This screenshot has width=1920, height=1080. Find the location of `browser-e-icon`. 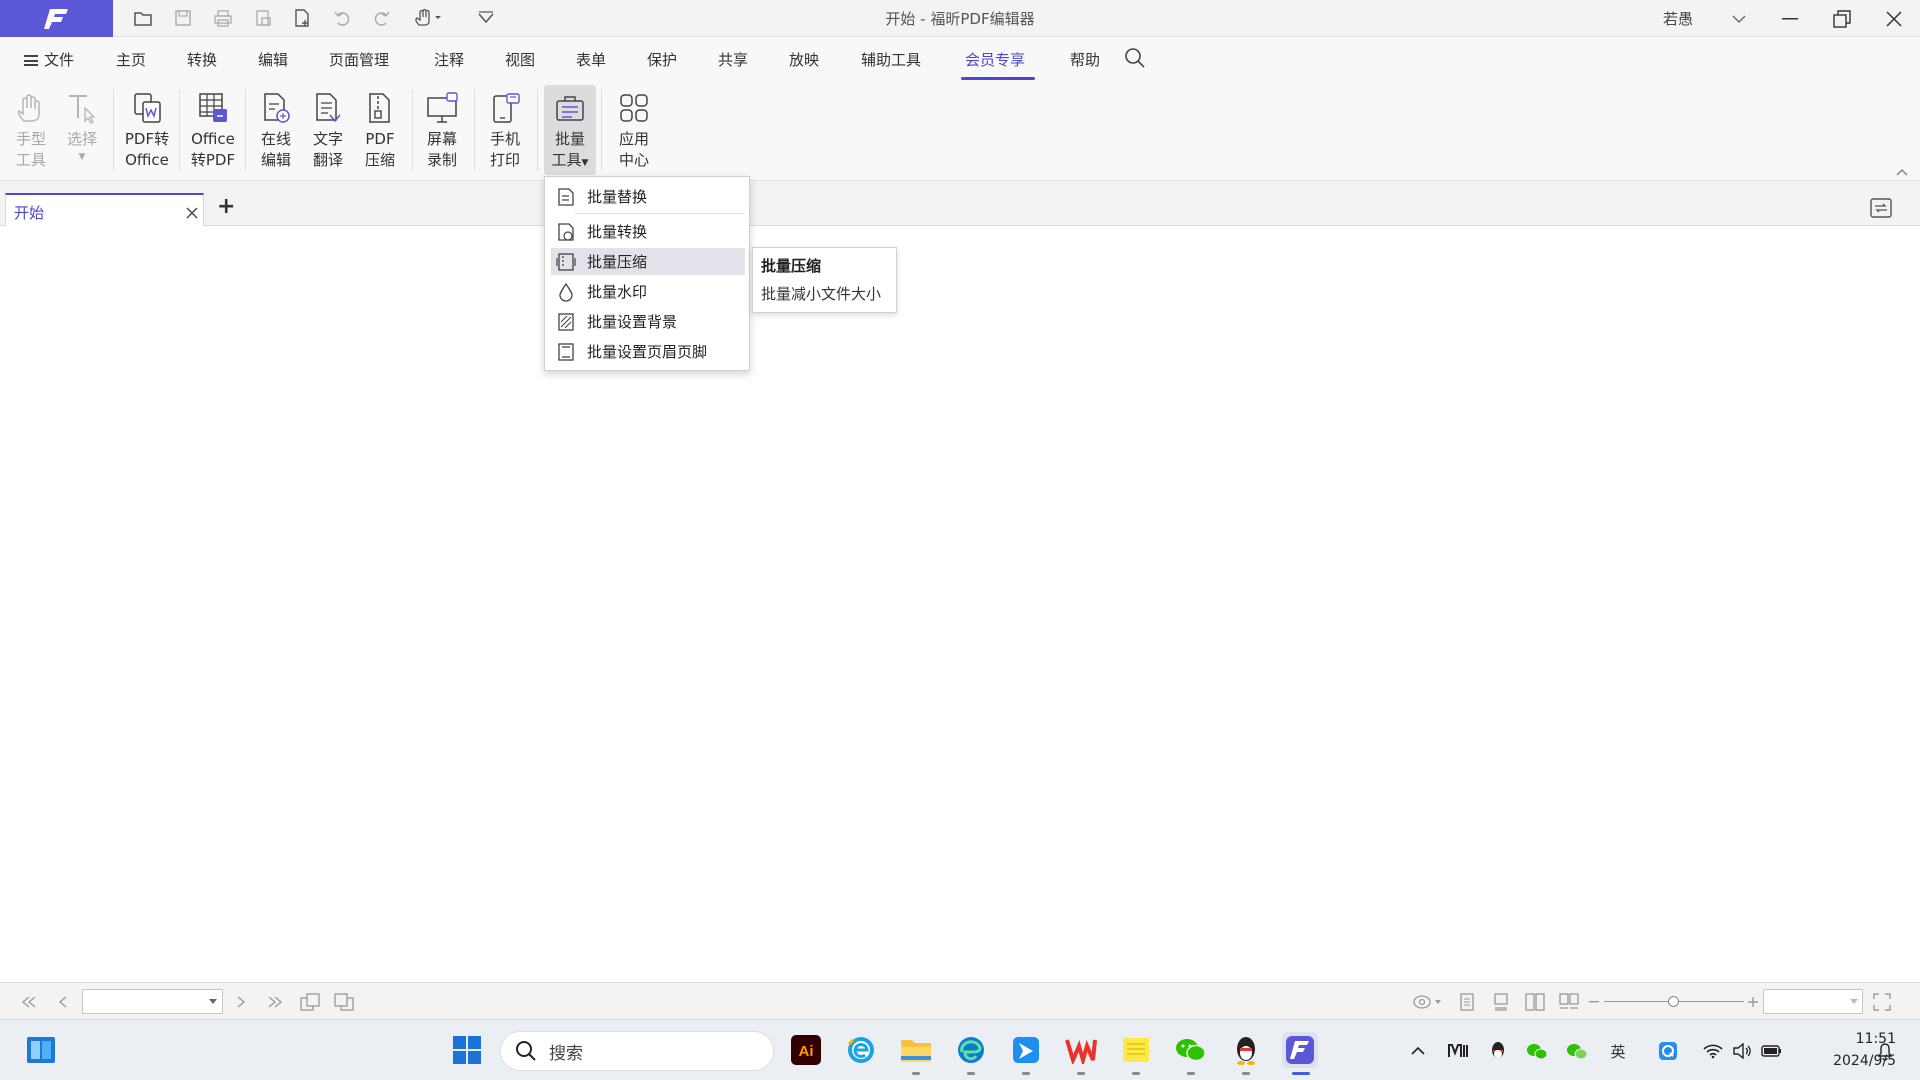

browser-e-icon is located at coordinates (861, 1050).